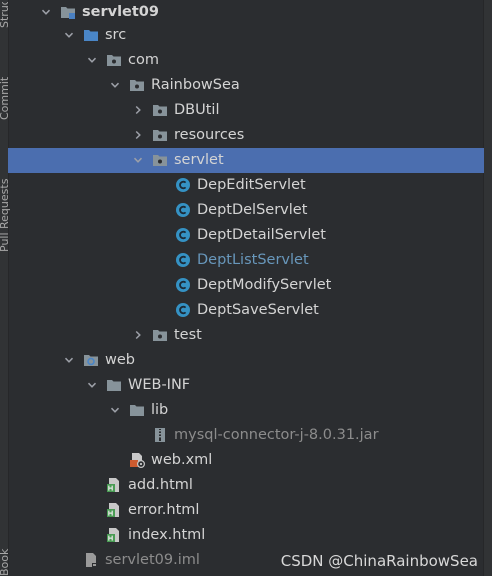 The height and width of the screenshot is (576, 492). I want to click on tree-item-label: DeptSaveServlet, so click(258, 310).